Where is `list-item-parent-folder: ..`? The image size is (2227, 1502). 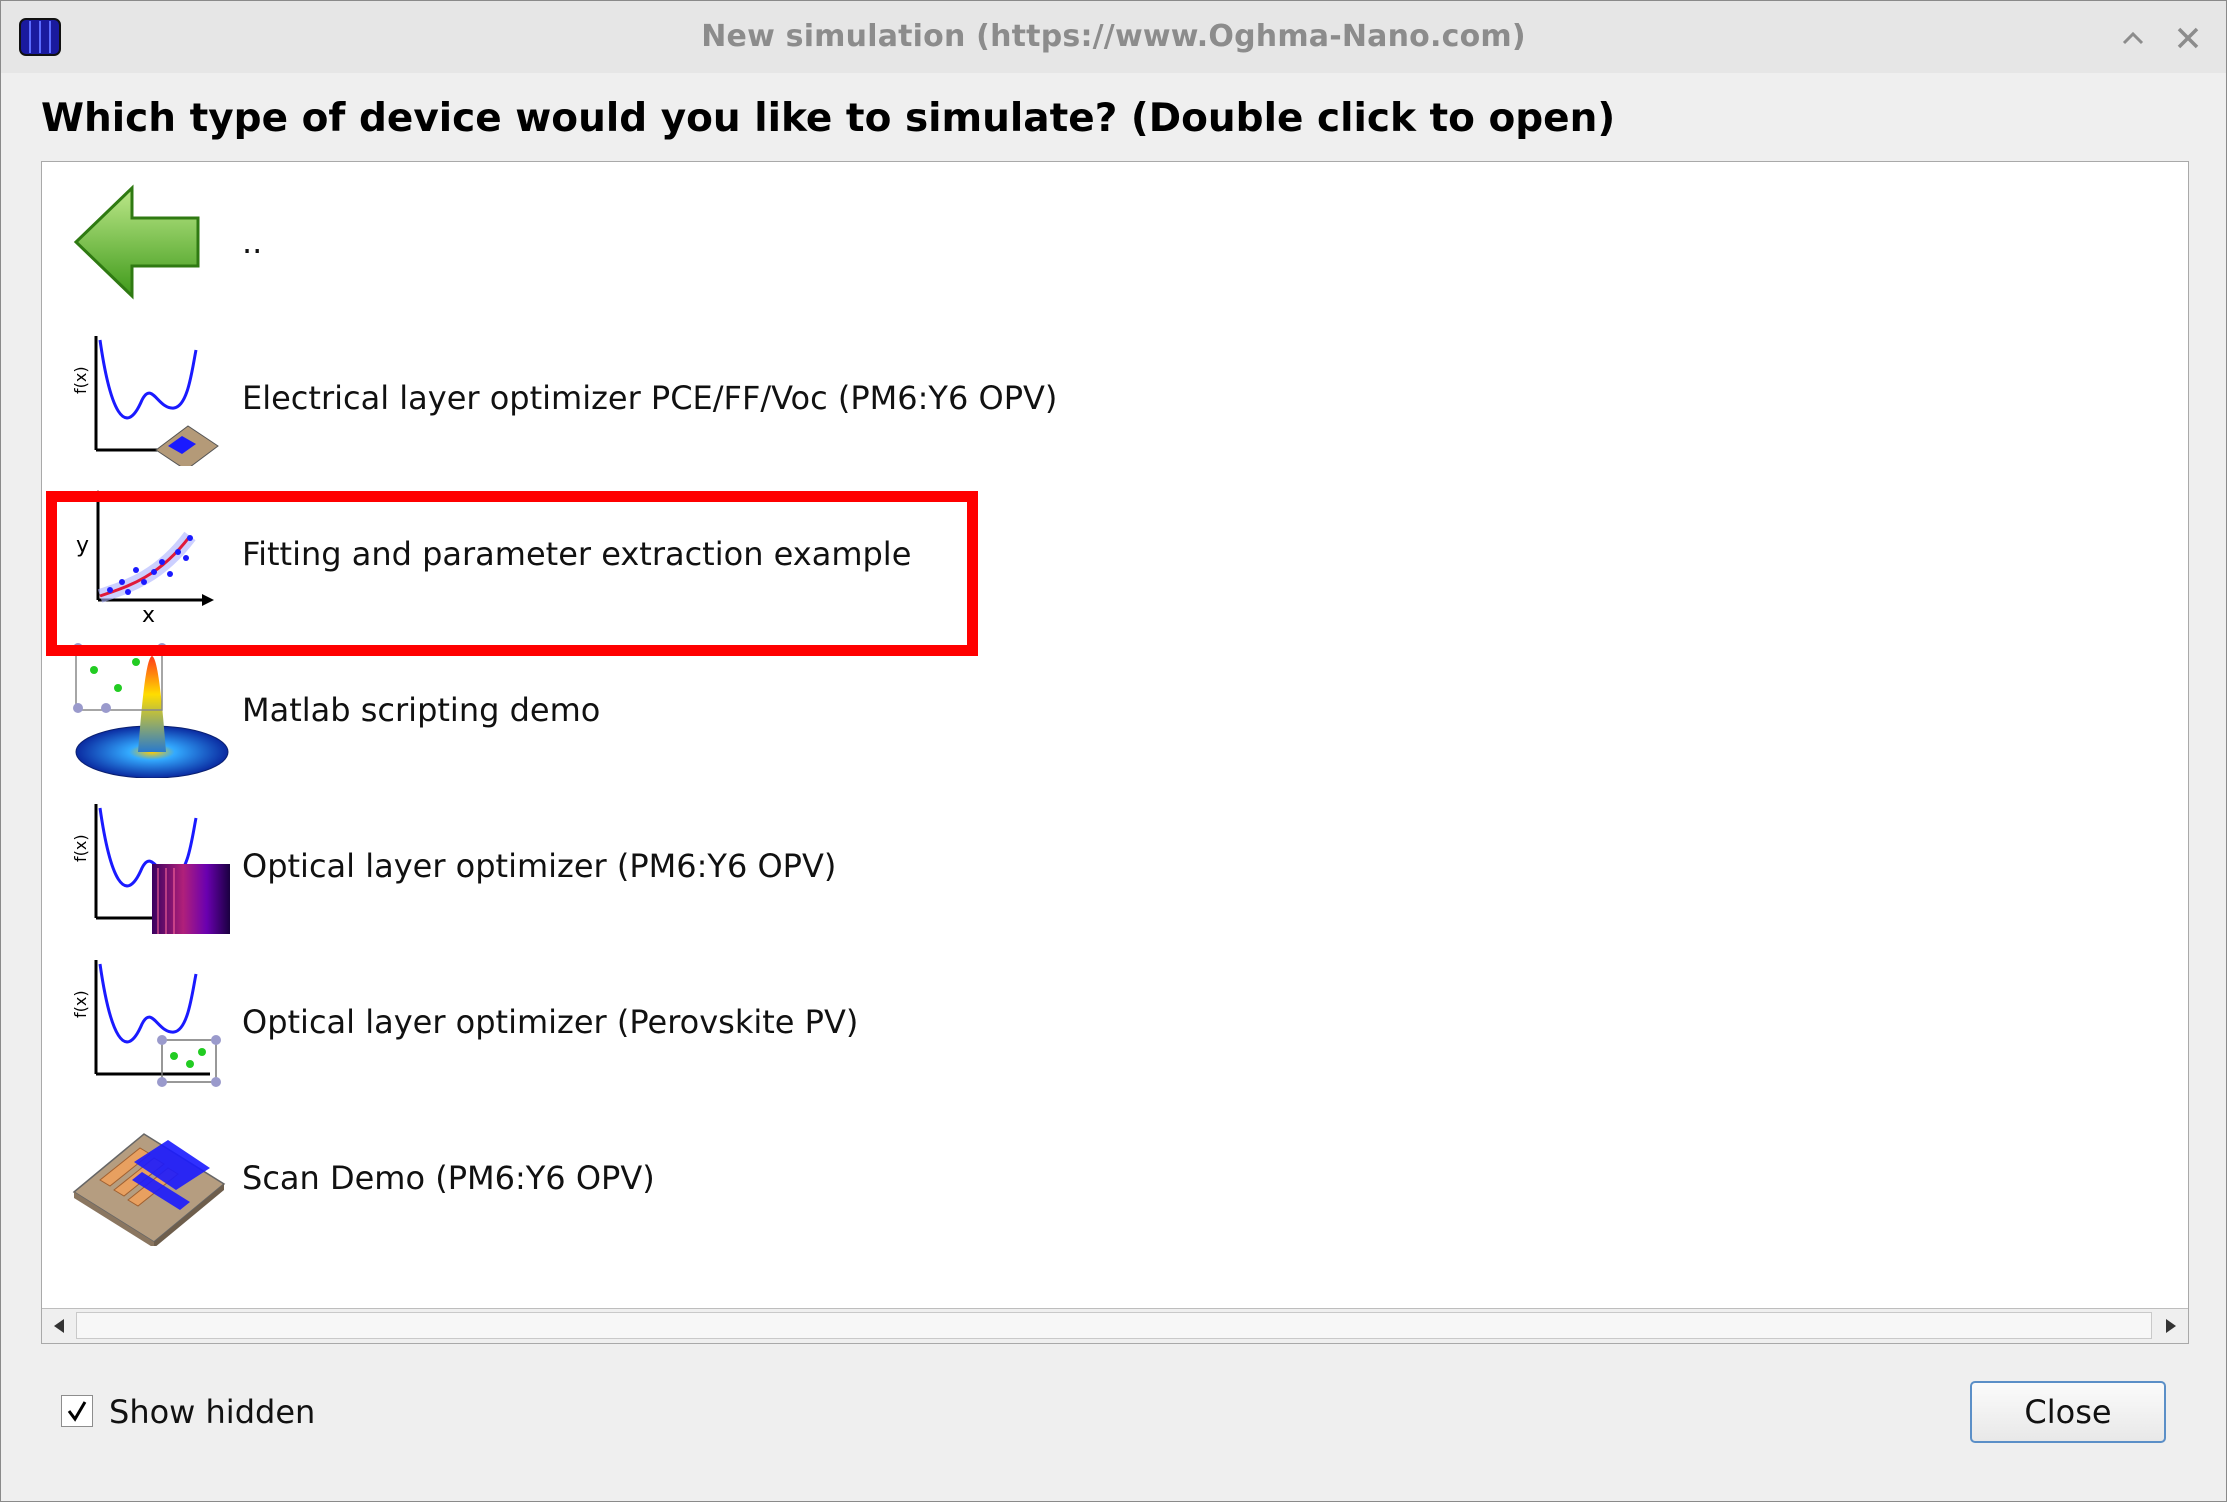
list-item-parent-folder: .. is located at coordinates (1115, 242).